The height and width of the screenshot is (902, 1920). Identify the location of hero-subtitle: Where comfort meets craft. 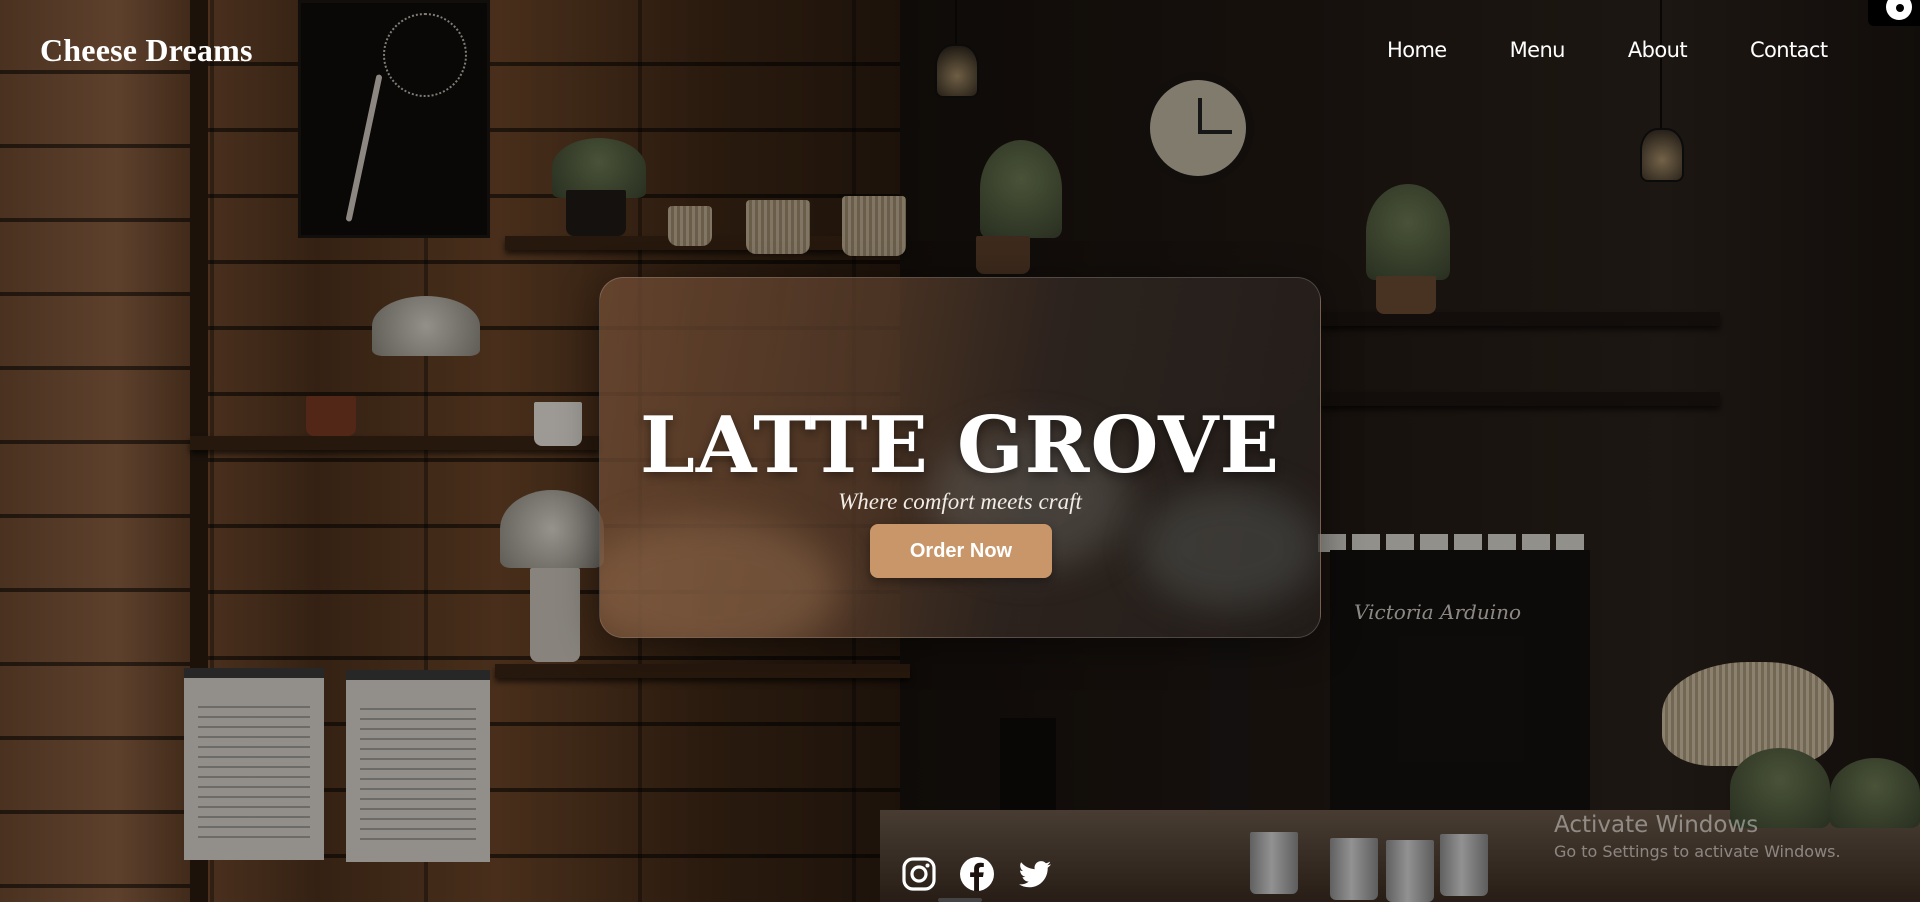
(960, 501).